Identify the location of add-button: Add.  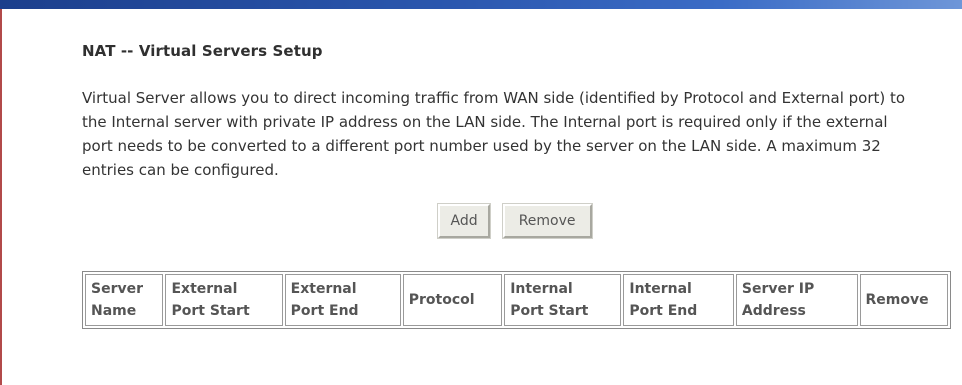
(464, 221).